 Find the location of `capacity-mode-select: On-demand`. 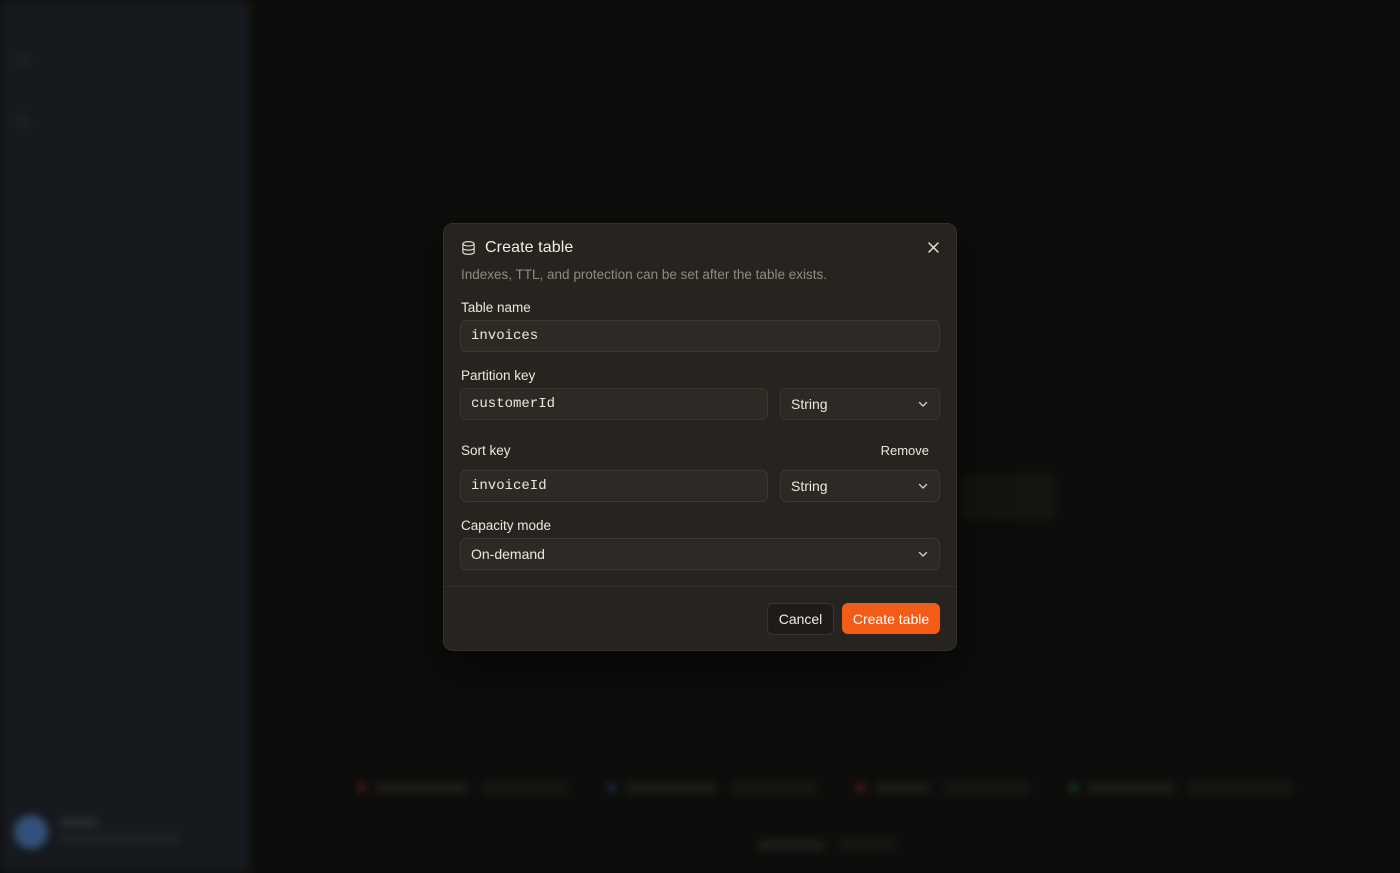

capacity-mode-select: On-demand is located at coordinates (700, 554).